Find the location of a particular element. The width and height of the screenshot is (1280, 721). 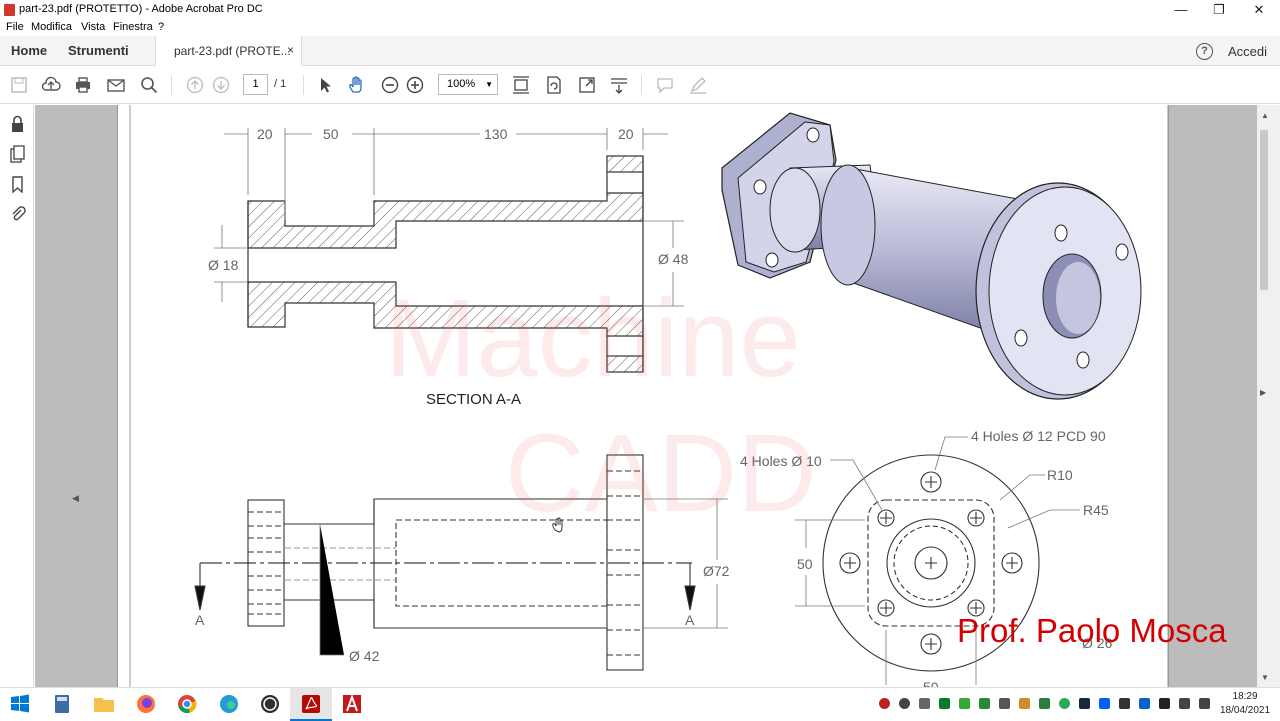

rotate-page-icon is located at coordinates (554, 85).